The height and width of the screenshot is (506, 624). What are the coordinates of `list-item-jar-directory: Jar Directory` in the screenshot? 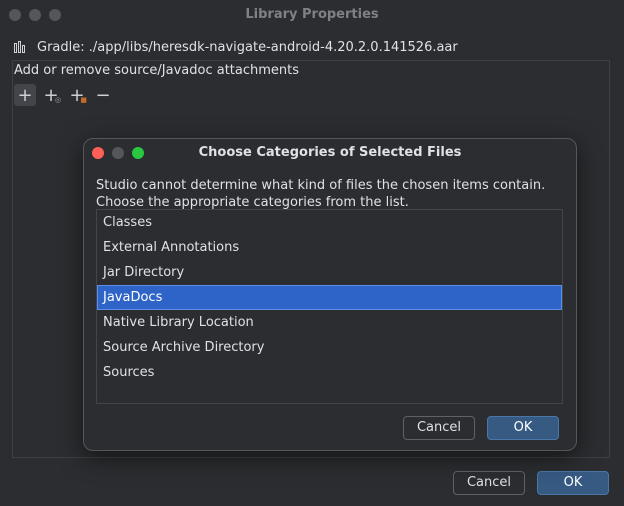 It's located at (329, 272).